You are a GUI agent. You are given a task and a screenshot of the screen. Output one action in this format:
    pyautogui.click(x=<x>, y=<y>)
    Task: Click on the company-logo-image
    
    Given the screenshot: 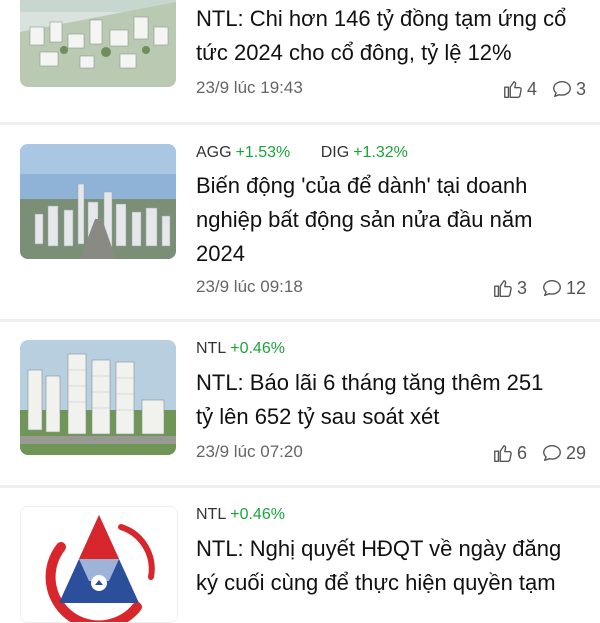 What is the action you would take?
    pyautogui.click(x=99, y=564)
    